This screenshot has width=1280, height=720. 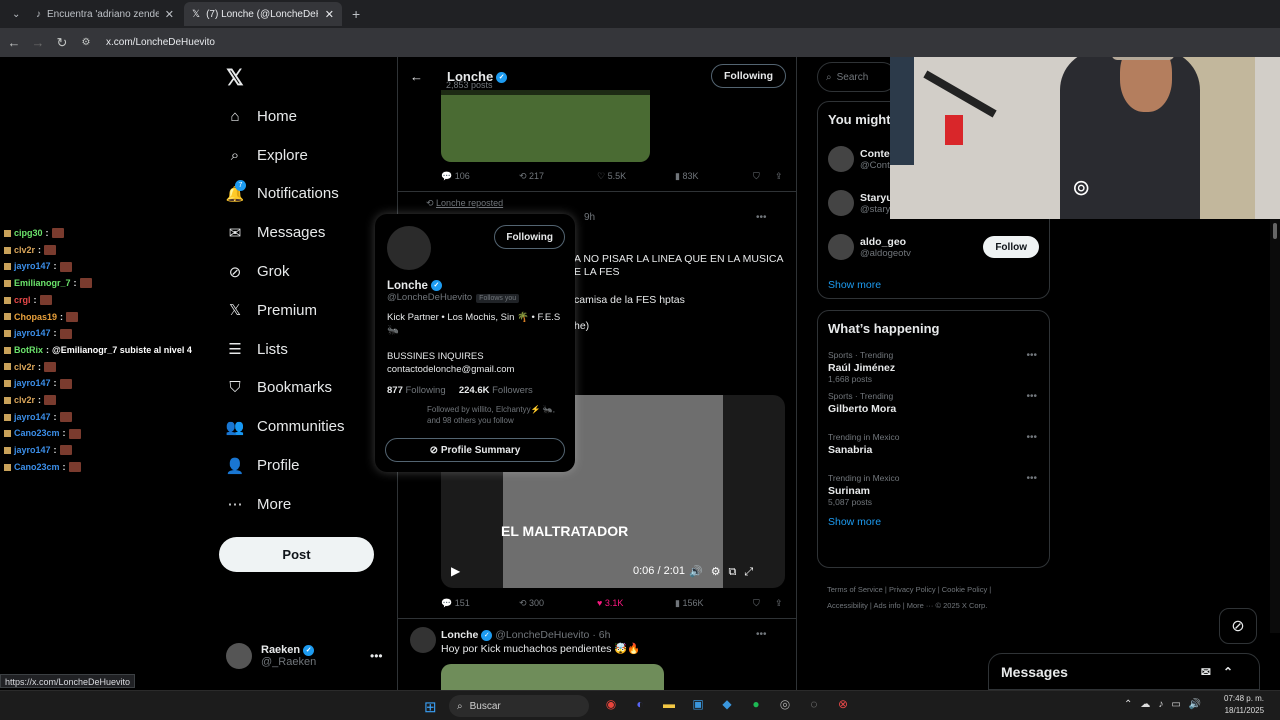 I want to click on sidebar-item-lists: ☰ Lists, so click(x=285, y=349).